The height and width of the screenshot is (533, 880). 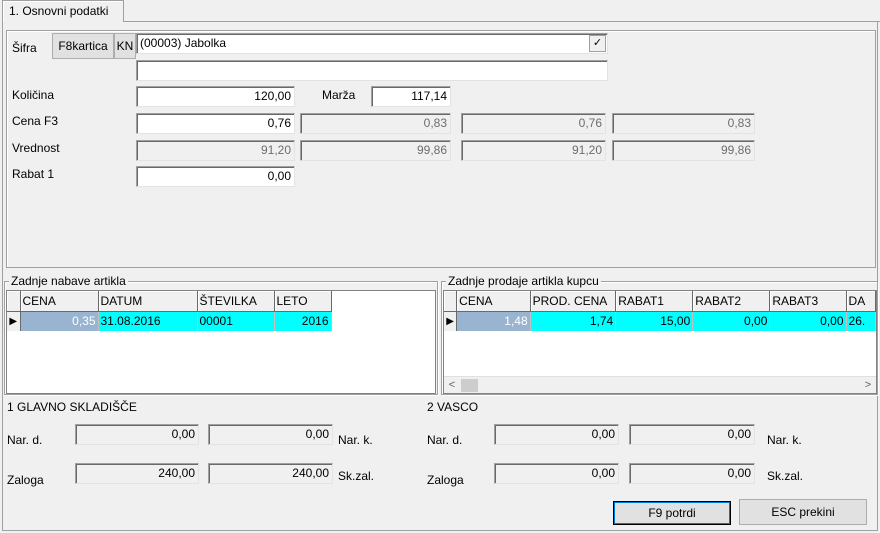 I want to click on sklad1-sk-zal-value: 240,00, so click(x=270, y=473).